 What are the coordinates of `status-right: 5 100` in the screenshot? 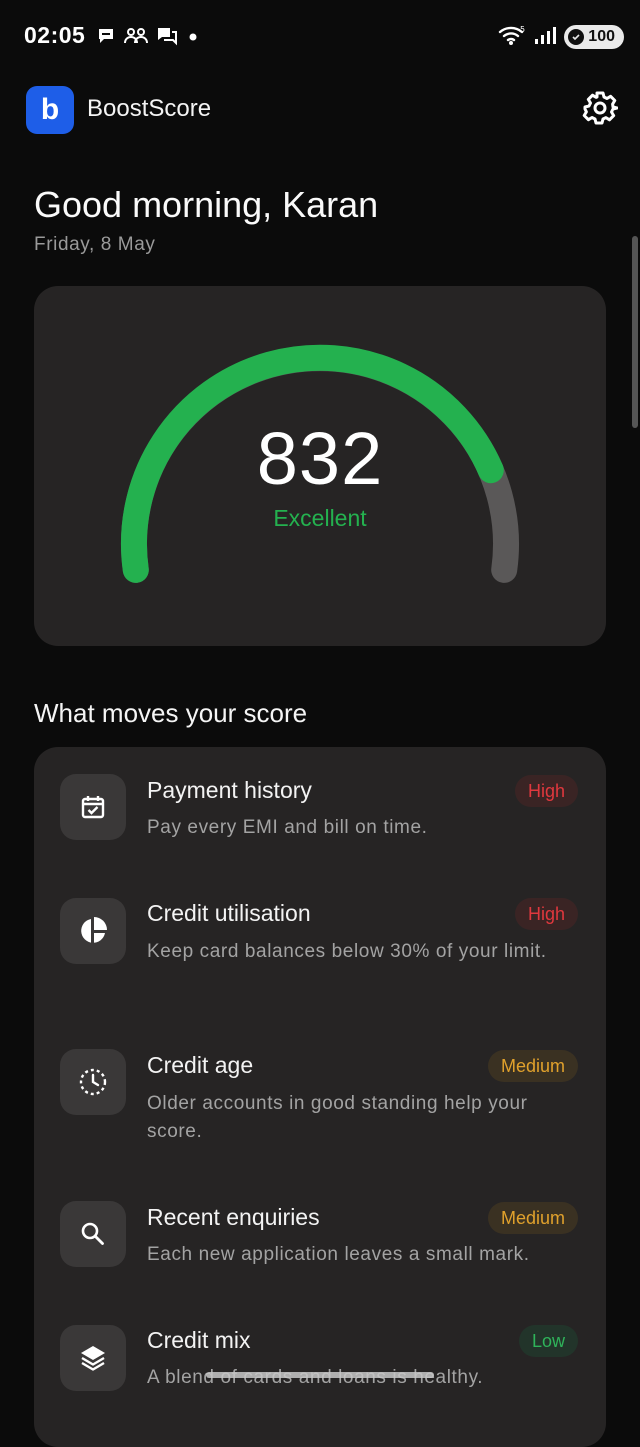 It's located at (561, 37).